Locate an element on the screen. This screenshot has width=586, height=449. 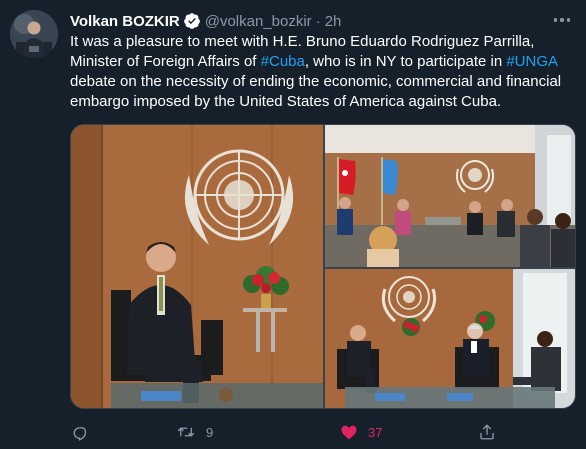
author-name: Volkan BOZKIR is located at coordinates (125, 21).